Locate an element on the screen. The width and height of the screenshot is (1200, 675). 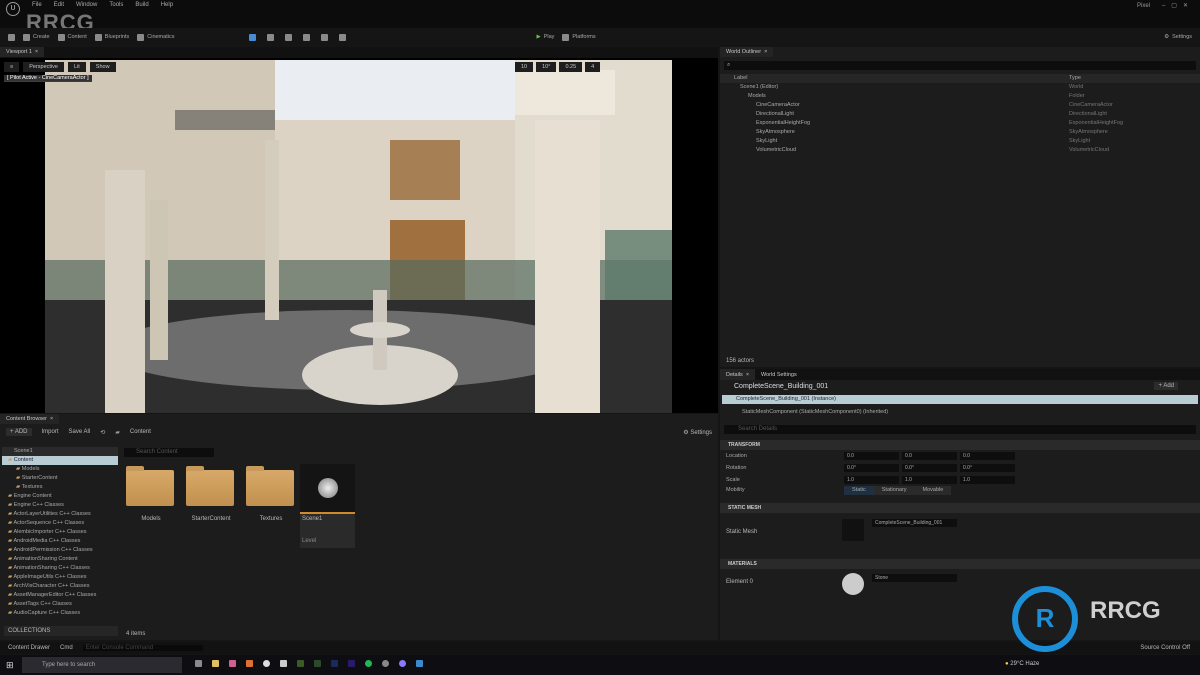
actor-name: CompleteScene_Building_001 is located at coordinates (960, 386).